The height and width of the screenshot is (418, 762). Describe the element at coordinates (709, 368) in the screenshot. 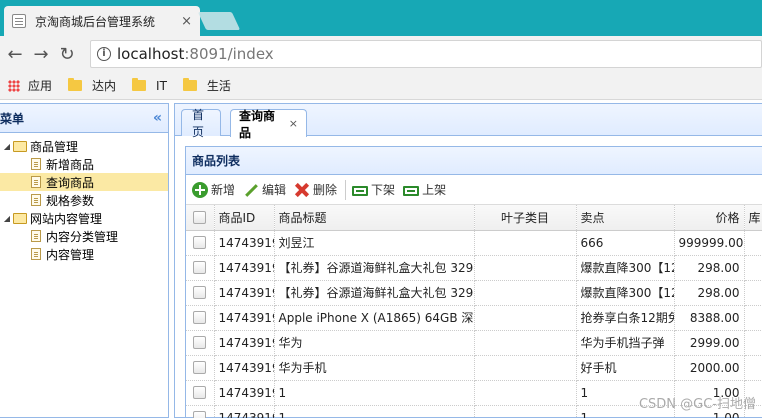

I see `cell-price: 2000.00` at that location.